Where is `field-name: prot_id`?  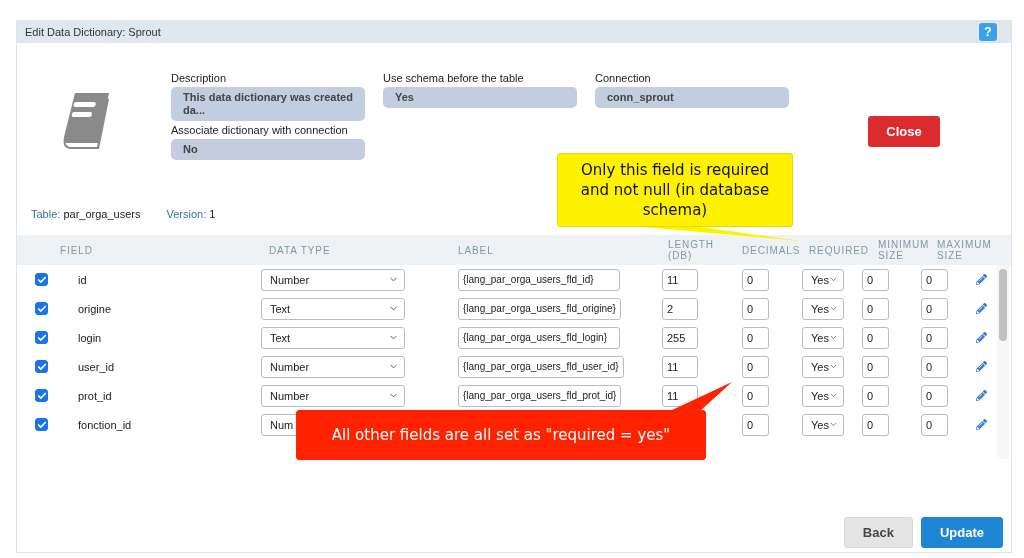
field-name: prot_id is located at coordinates (94, 395).